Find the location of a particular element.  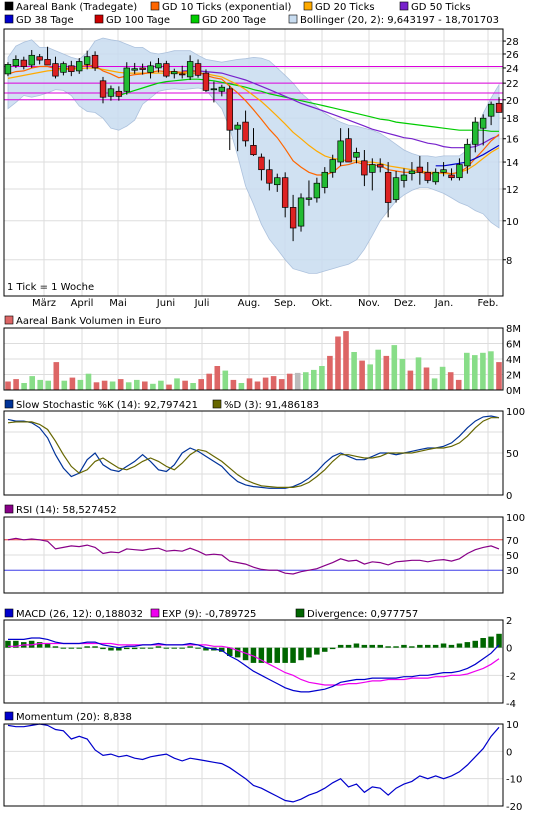

volume-legend-label: Aareal Bank Volumen in Euro is located at coordinates (88, 321).